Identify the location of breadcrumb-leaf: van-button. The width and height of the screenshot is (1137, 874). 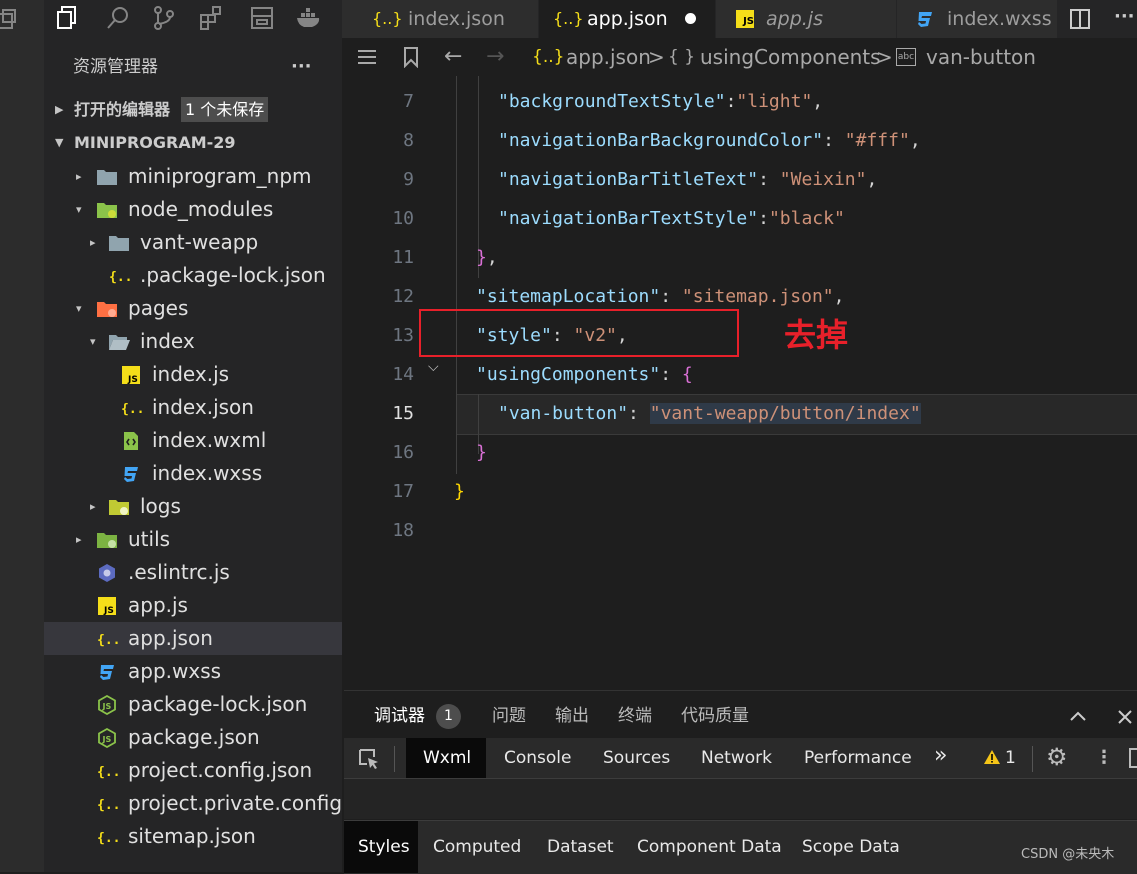
(981, 57).